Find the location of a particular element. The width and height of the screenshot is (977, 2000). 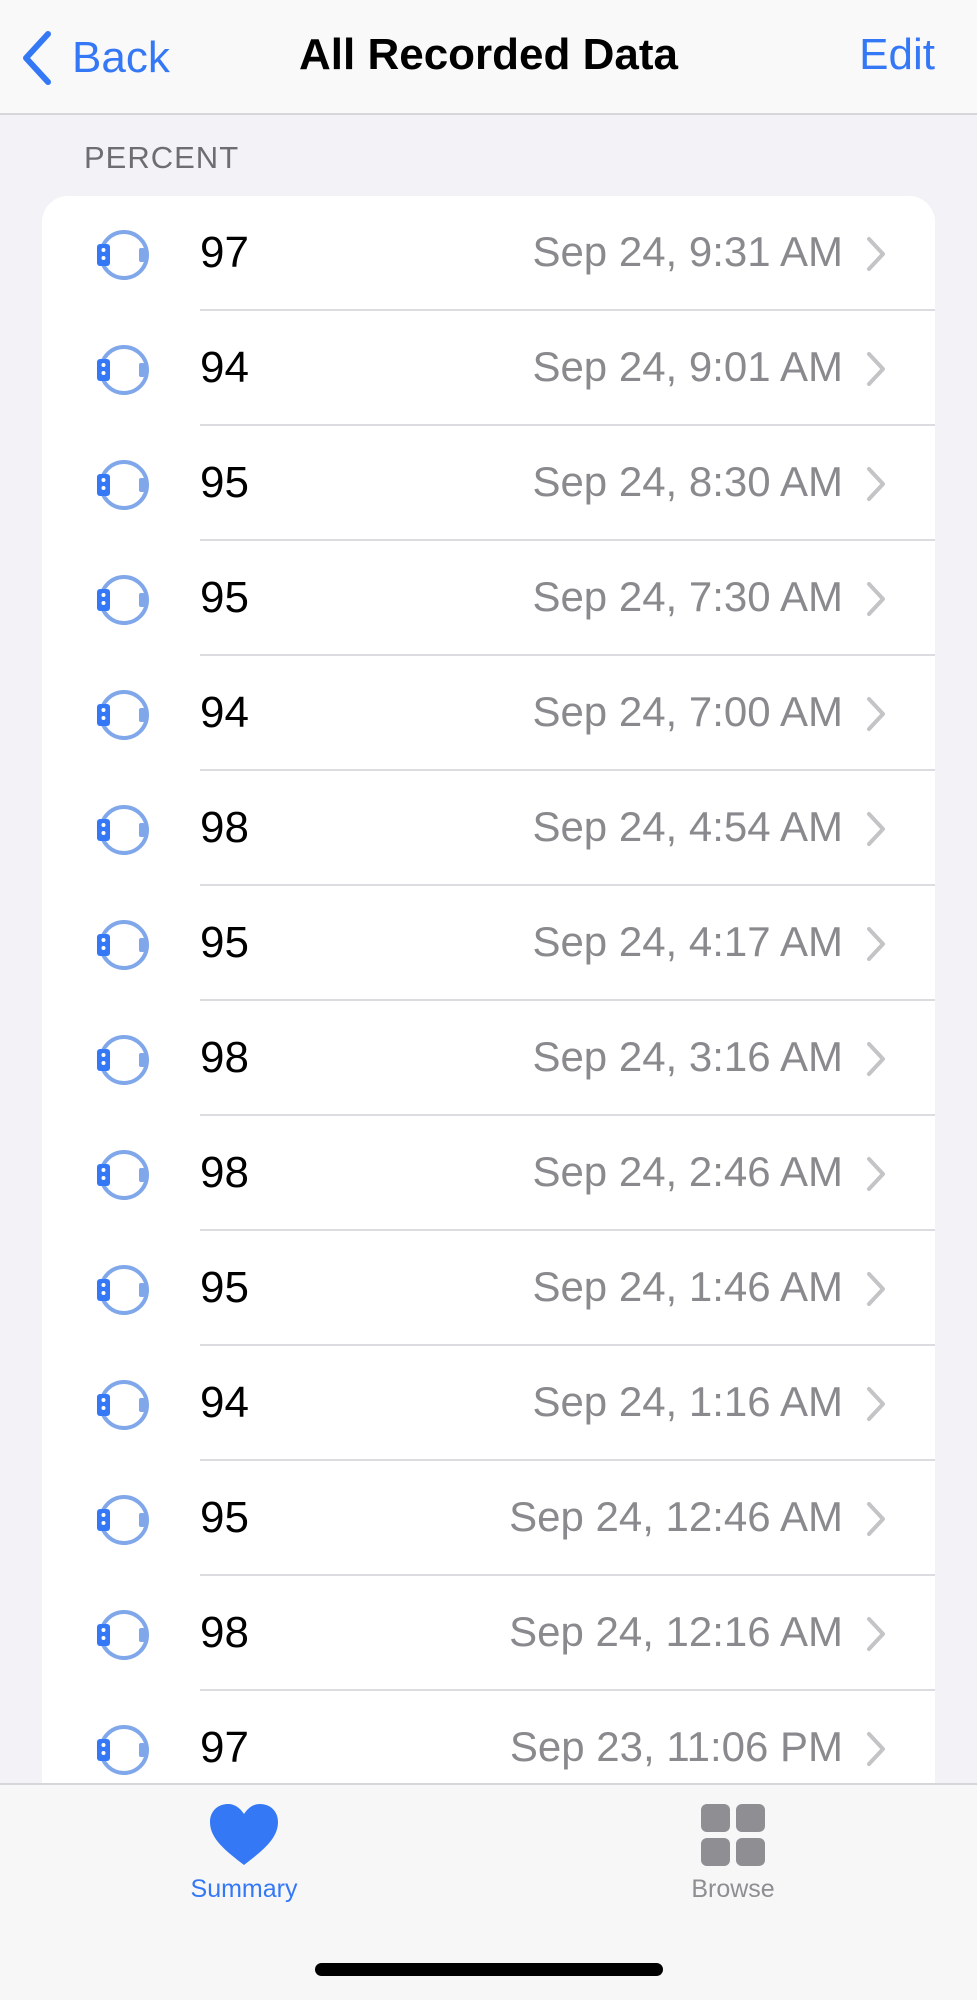

record-date: Sep 24, 9:01 AM is located at coordinates (687, 366).